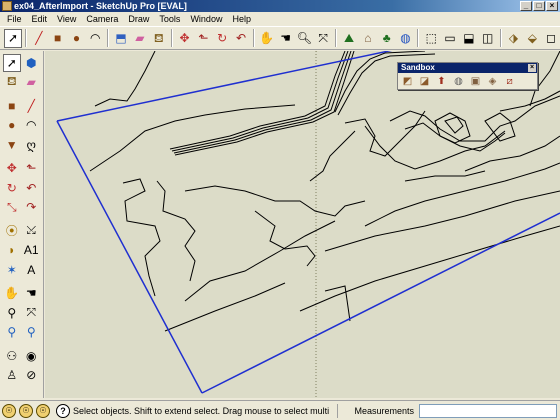 This screenshot has width=560, height=420. What do you see at coordinates (140, 38) in the screenshot?
I see `eraser-icon: ▰` at bounding box center [140, 38].